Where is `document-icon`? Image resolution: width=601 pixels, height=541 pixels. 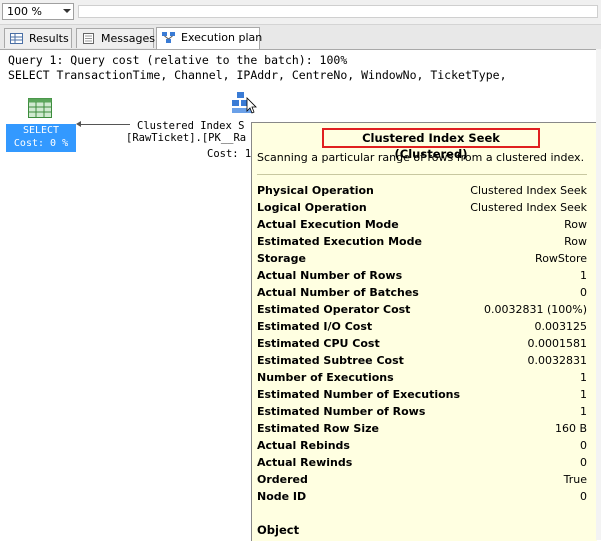
document-icon is located at coordinates (88, 38).